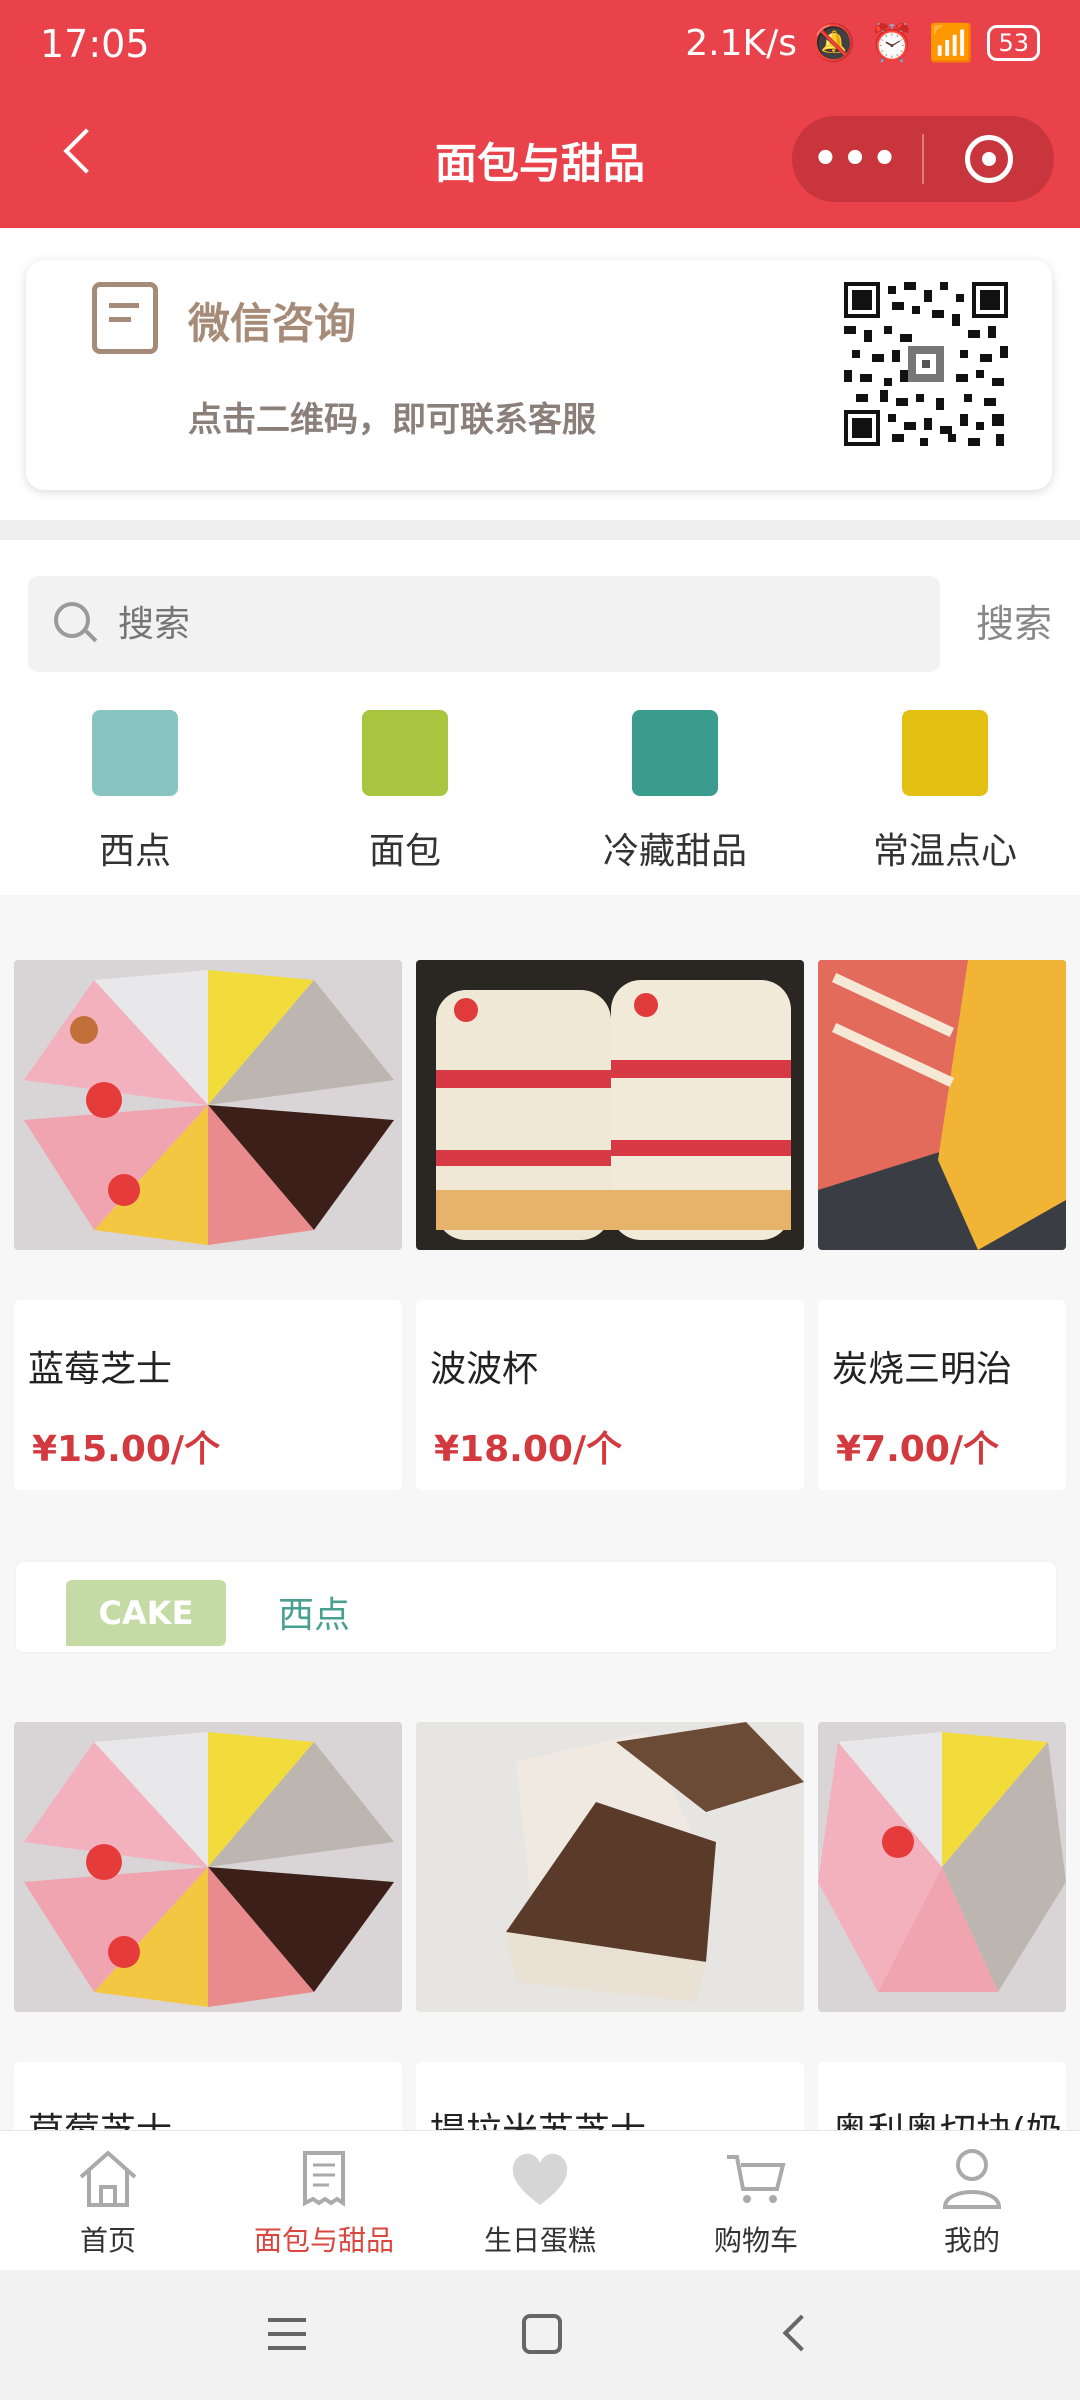  I want to click on product-card: 蓝莓芝士 ¥15.00/个, so click(208, 1225).